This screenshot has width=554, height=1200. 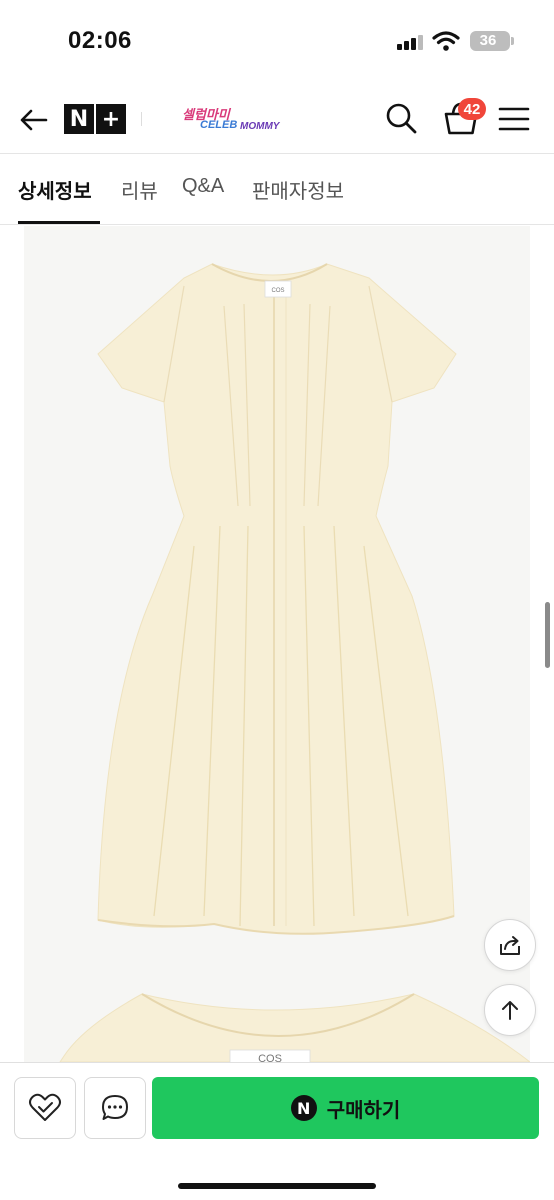 I want to click on chat-button, so click(x=115, y=1108).